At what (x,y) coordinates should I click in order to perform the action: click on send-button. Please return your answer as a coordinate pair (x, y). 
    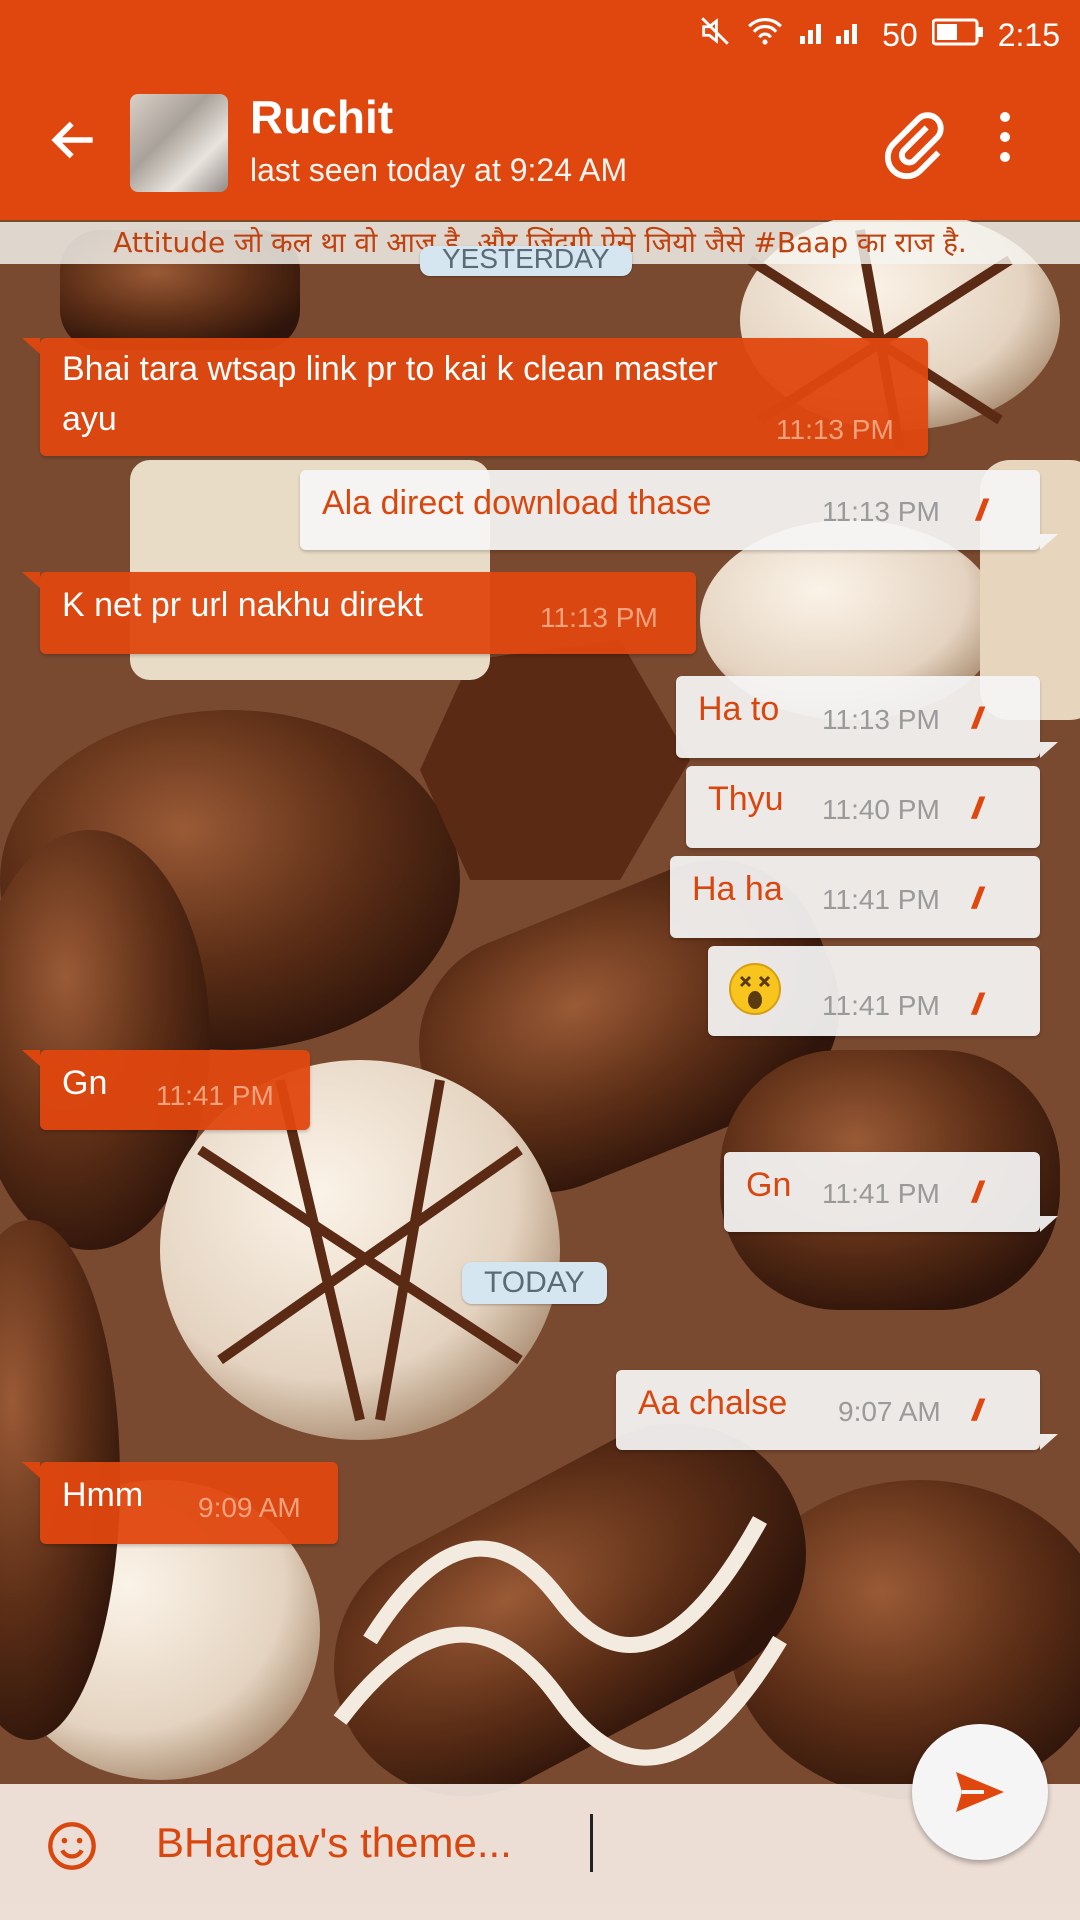
    Looking at the image, I should click on (980, 1792).